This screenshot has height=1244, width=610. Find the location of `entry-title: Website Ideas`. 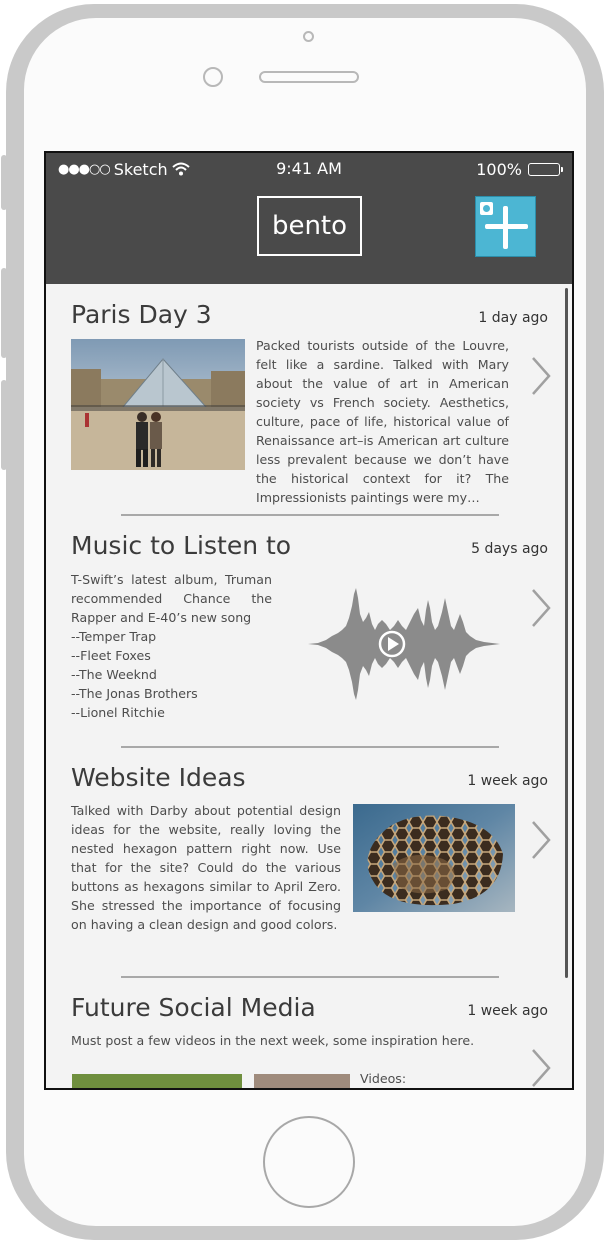

entry-title: Website Ideas is located at coordinates (158, 777).